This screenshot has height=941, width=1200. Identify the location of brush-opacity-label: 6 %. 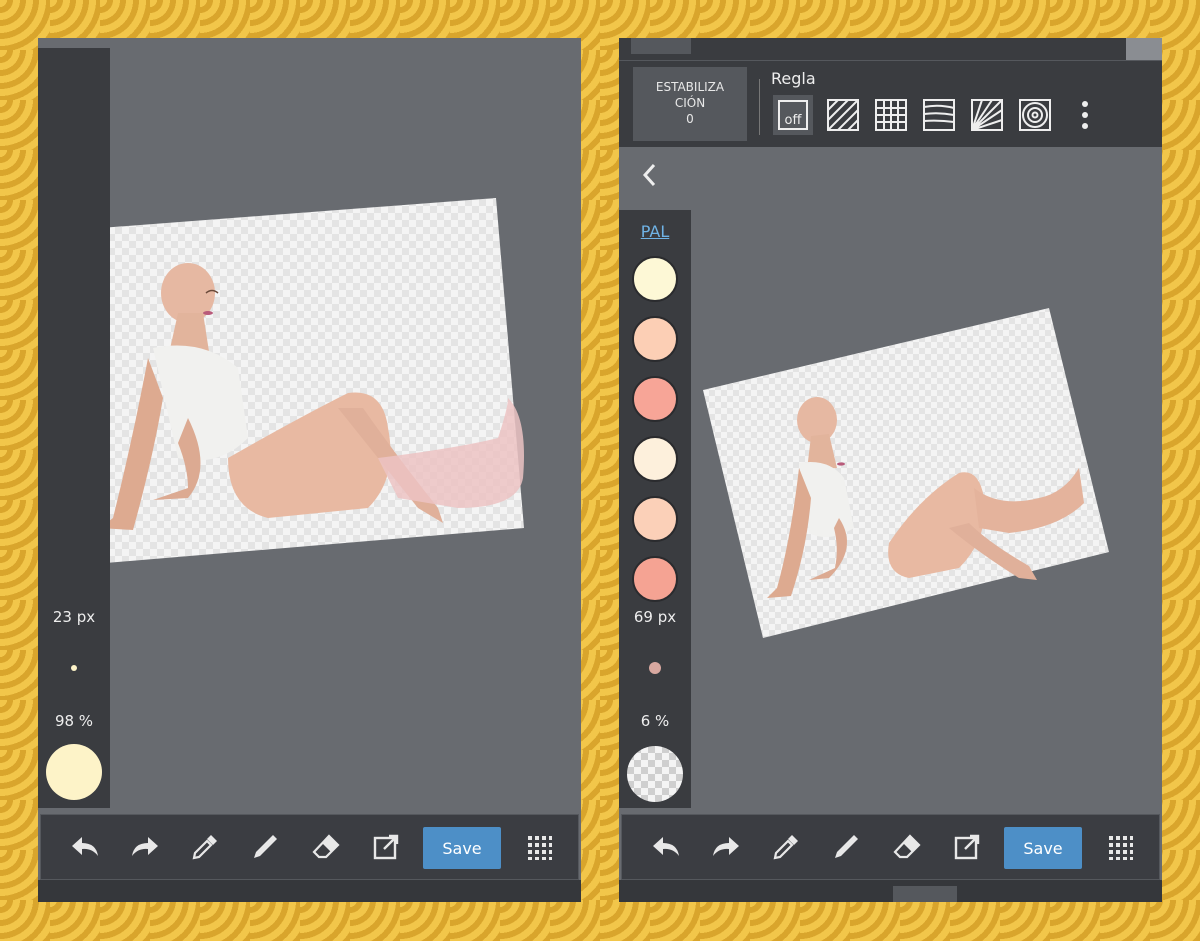
(655, 721).